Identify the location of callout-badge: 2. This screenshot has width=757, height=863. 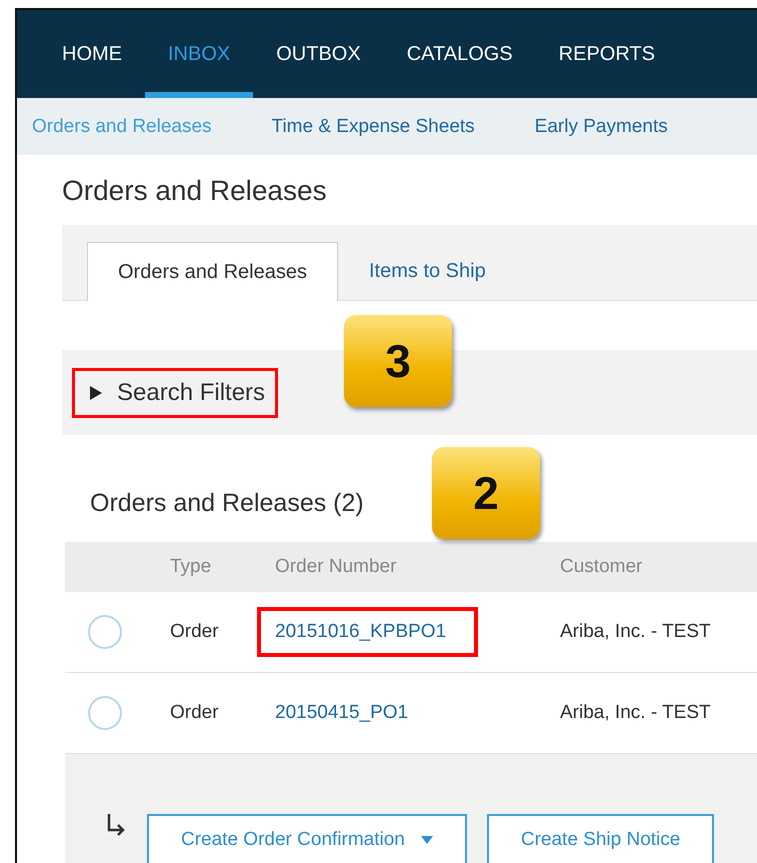
(486, 493).